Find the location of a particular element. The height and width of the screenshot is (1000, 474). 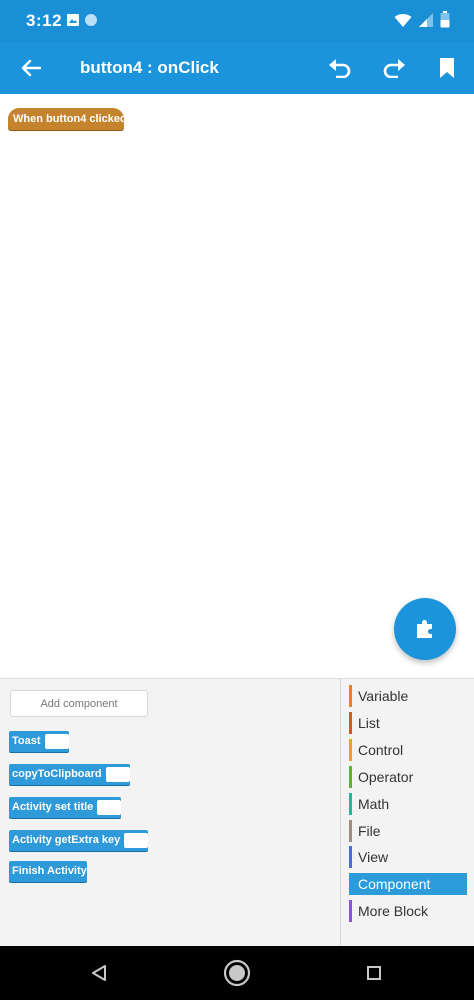

component-fab-button is located at coordinates (425, 629).